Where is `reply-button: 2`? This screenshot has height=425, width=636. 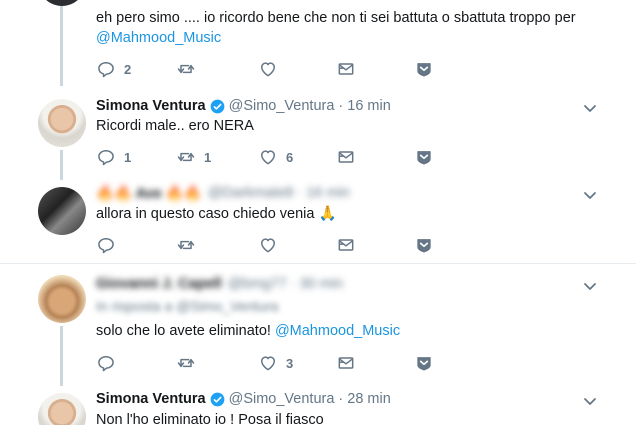 reply-button: 2 is located at coordinates (113, 69).